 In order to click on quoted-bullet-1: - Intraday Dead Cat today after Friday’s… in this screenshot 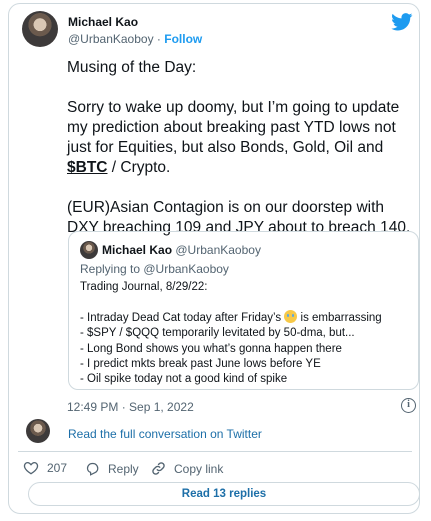, I will do `click(245, 318)`.